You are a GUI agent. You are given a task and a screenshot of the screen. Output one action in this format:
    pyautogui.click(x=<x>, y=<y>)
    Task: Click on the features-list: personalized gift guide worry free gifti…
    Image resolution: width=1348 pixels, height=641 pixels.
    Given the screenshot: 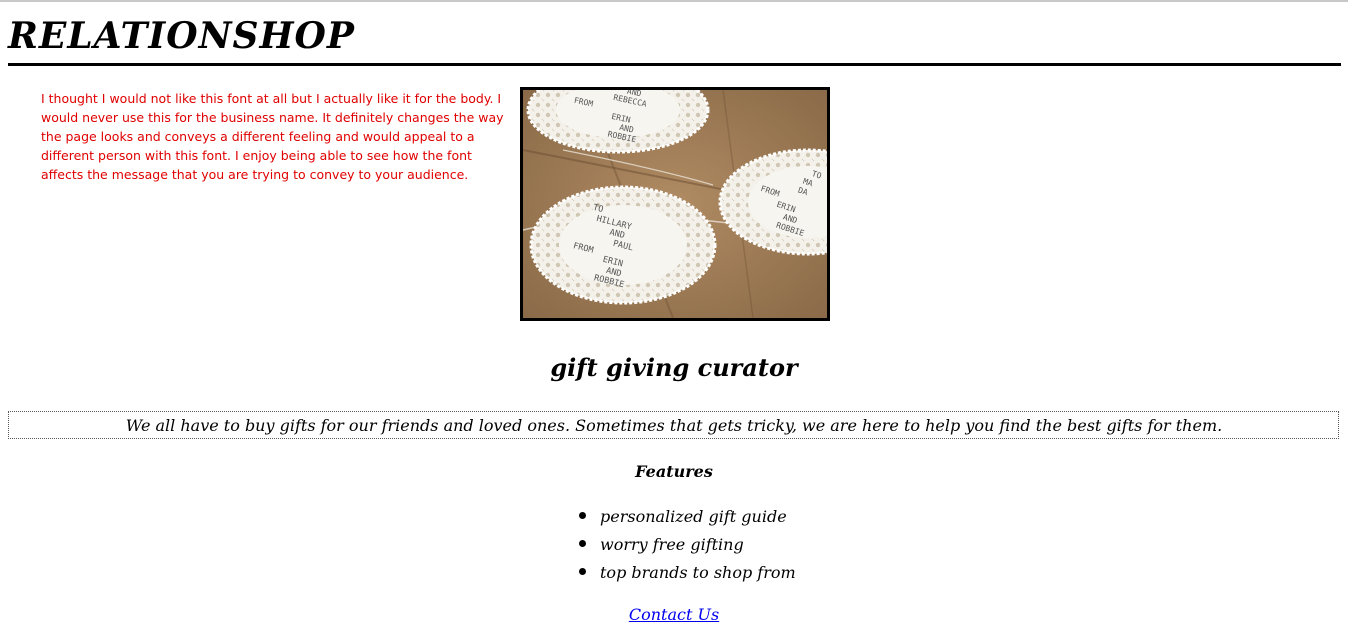 What is the action you would take?
    pyautogui.click(x=687, y=546)
    